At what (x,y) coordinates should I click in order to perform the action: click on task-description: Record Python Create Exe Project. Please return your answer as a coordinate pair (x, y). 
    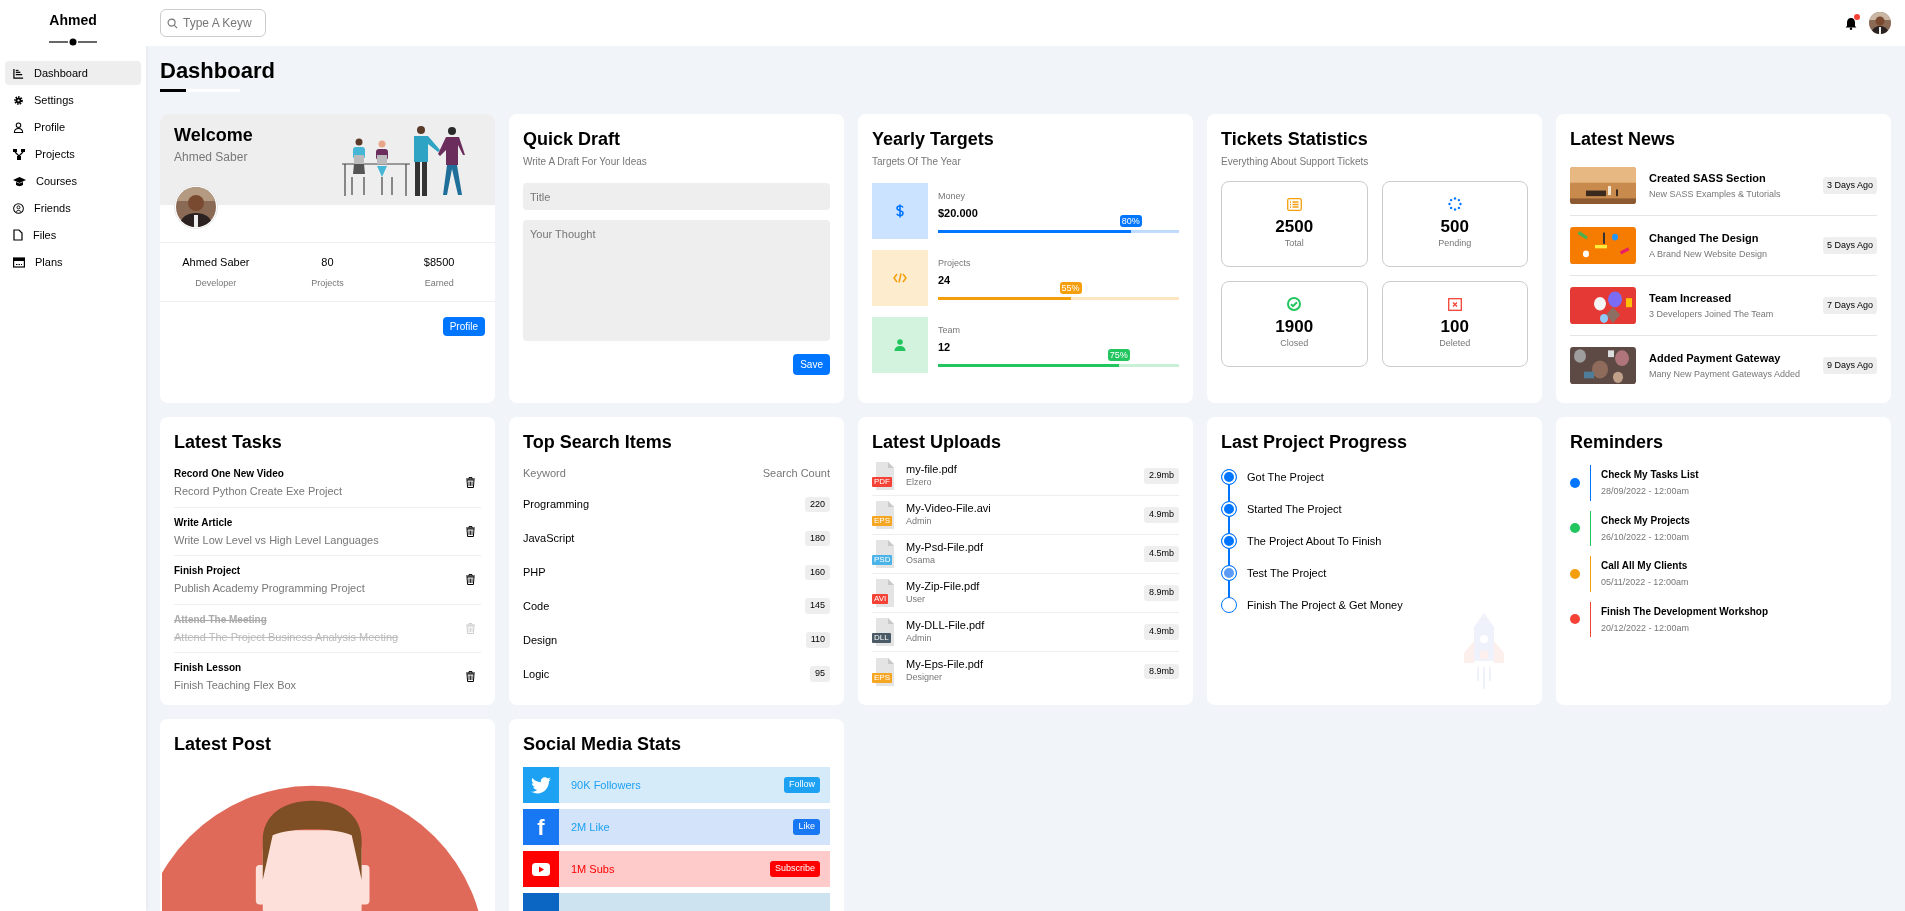
    Looking at the image, I should click on (259, 491).